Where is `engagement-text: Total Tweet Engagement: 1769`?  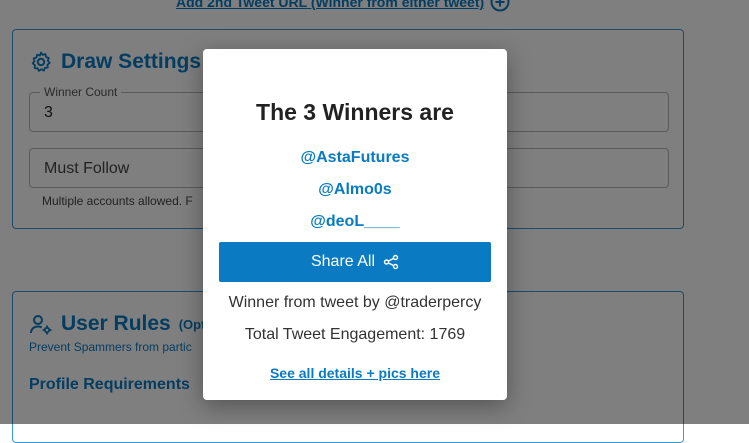
engagement-text: Total Tweet Engagement: 1769 is located at coordinates (355, 334).